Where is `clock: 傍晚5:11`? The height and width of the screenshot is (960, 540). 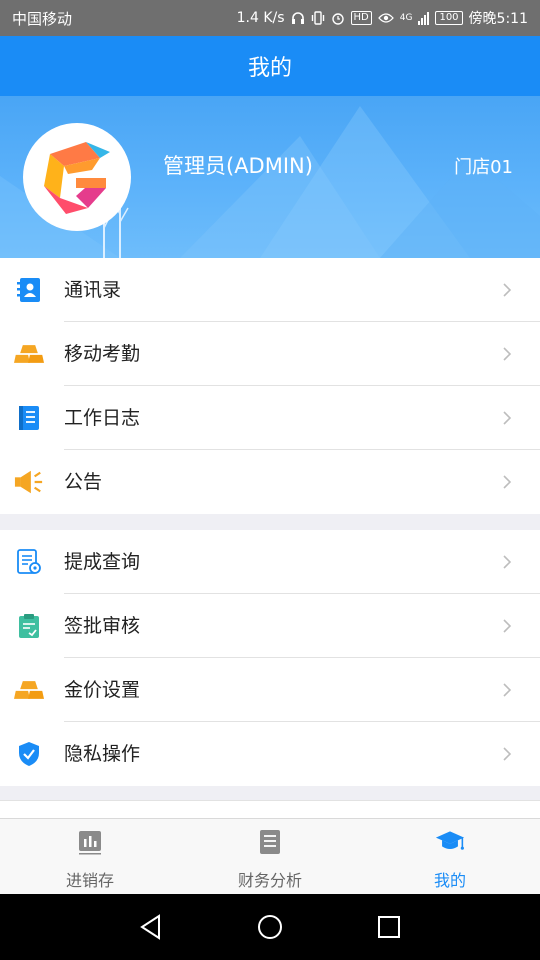 clock: 傍晚5:11 is located at coordinates (498, 19).